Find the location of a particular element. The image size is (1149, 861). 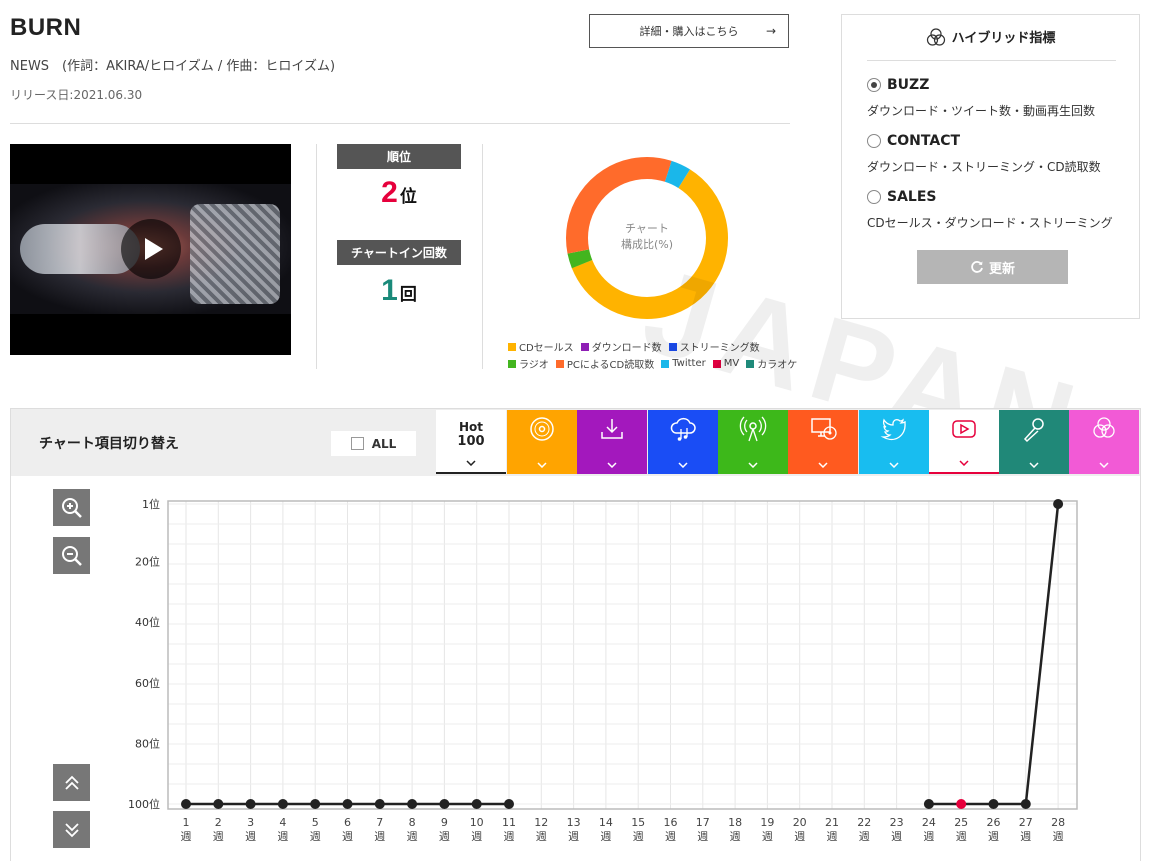

legend-item: ラジオ is located at coordinates (528, 363).